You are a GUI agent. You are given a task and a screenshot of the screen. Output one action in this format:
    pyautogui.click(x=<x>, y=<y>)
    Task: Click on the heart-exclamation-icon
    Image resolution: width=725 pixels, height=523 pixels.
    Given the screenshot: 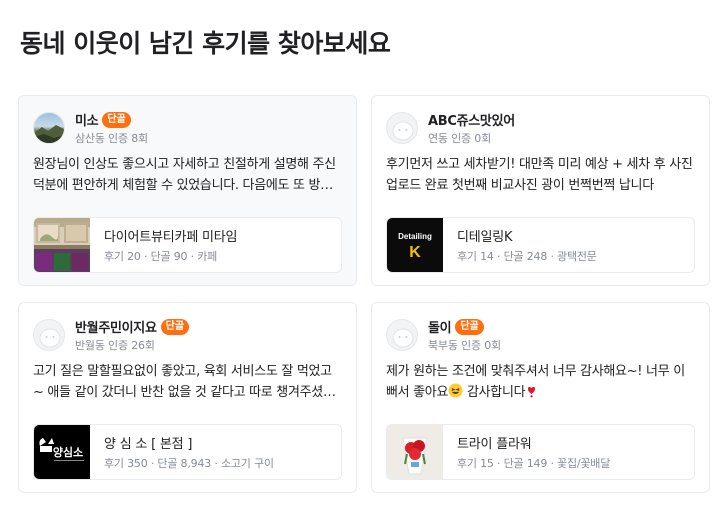 What is the action you would take?
    pyautogui.click(x=532, y=392)
    